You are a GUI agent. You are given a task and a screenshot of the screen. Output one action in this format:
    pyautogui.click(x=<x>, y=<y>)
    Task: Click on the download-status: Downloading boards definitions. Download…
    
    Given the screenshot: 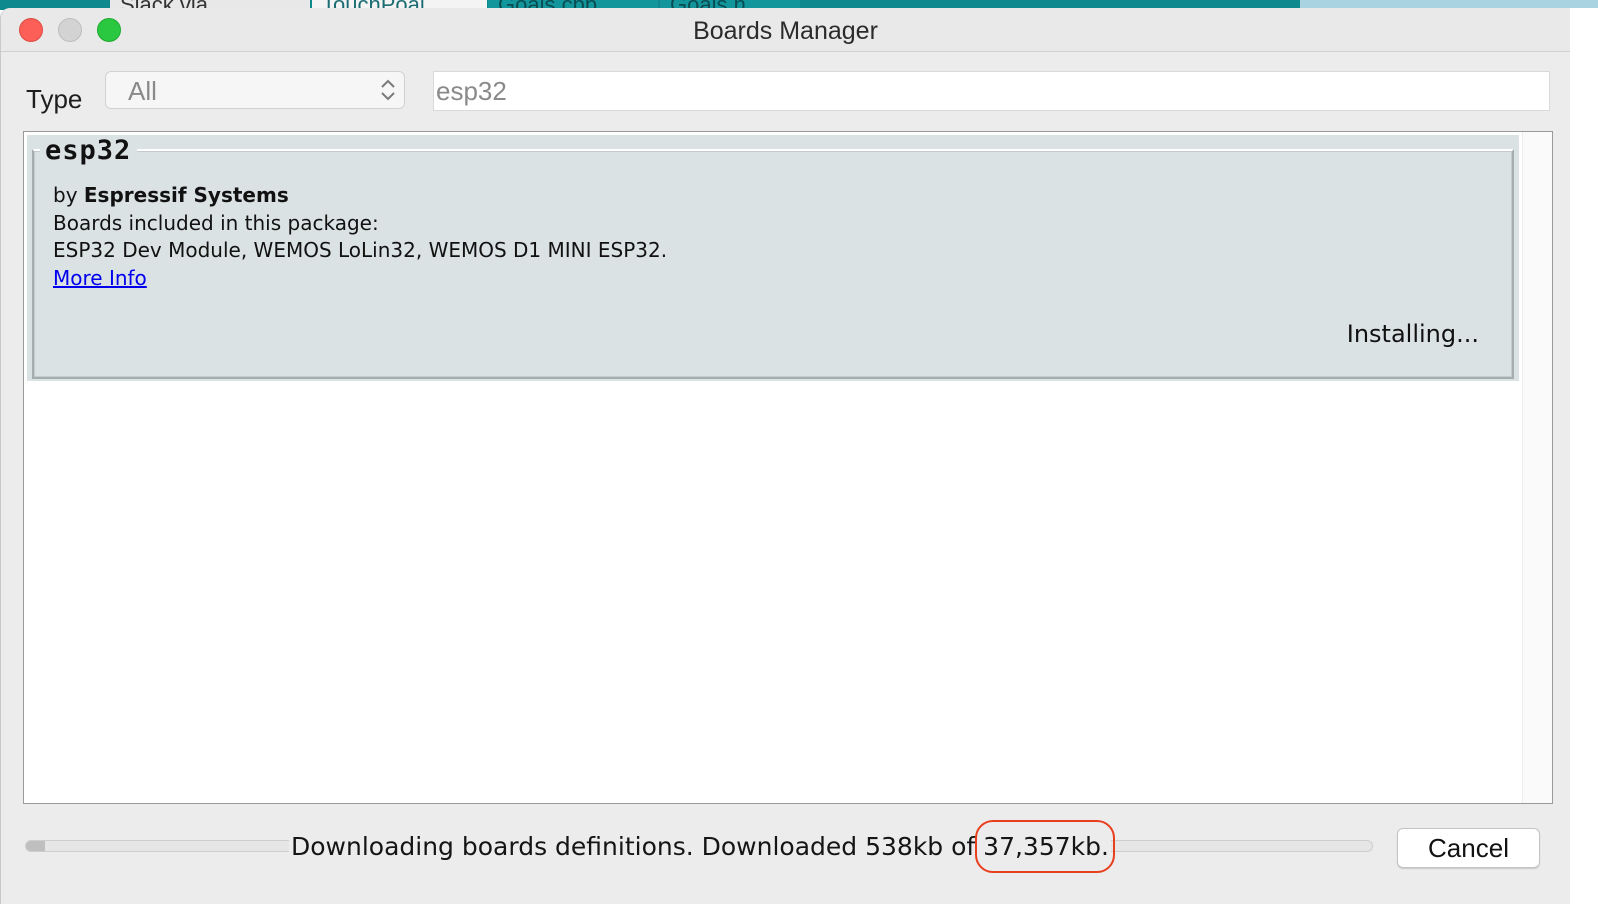 What is the action you would take?
    pyautogui.click(x=702, y=846)
    